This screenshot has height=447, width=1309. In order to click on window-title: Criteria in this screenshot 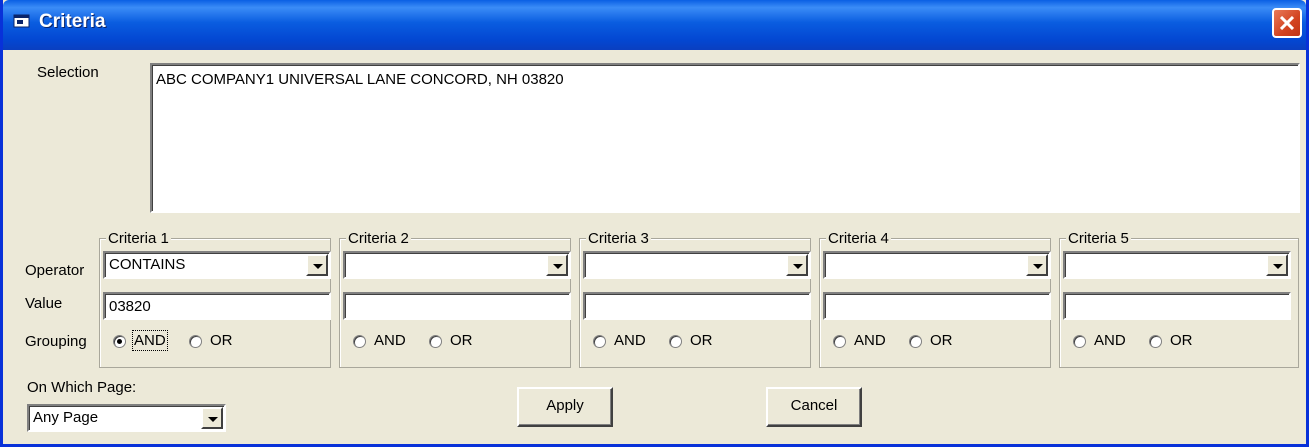, I will do `click(72, 21)`.